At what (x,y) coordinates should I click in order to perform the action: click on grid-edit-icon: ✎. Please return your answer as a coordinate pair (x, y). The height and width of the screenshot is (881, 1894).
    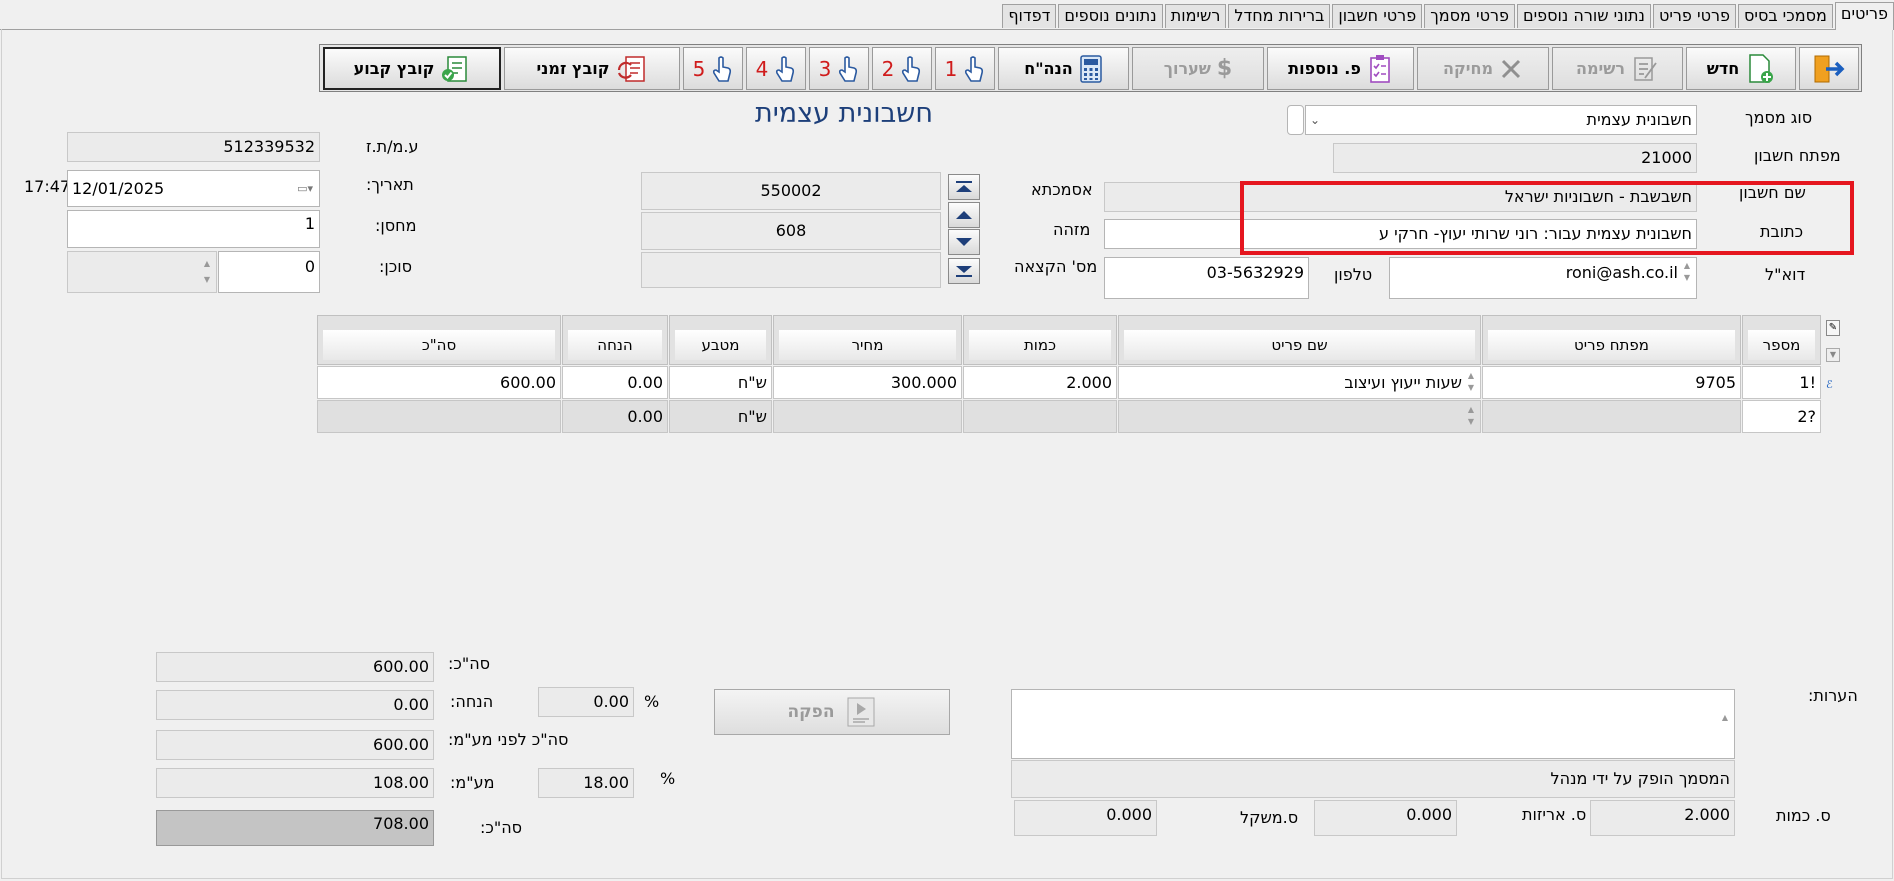
    Looking at the image, I should click on (1833, 328).